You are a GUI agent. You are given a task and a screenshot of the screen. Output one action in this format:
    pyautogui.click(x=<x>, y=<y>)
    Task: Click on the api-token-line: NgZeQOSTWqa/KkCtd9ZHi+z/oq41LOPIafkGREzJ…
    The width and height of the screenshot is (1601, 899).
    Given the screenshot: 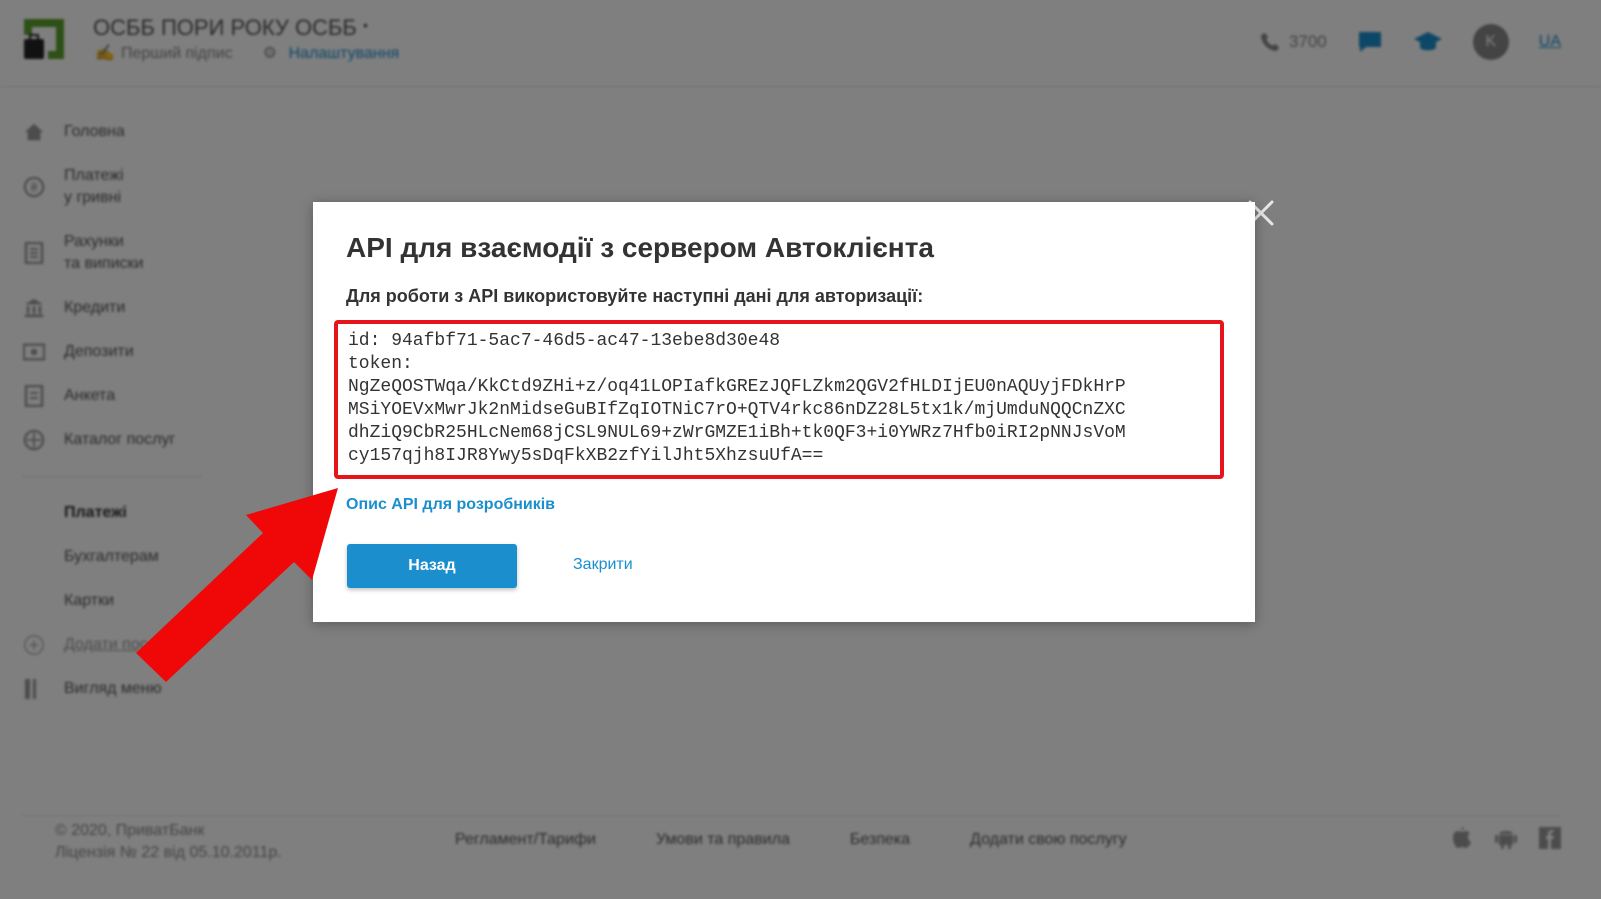 What is the action you would take?
    pyautogui.click(x=737, y=387)
    